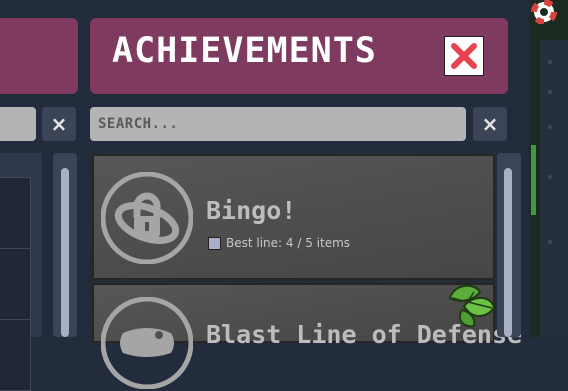 This screenshot has width=568, height=391. I want to click on lifebuoy-icon, so click(544, 12).